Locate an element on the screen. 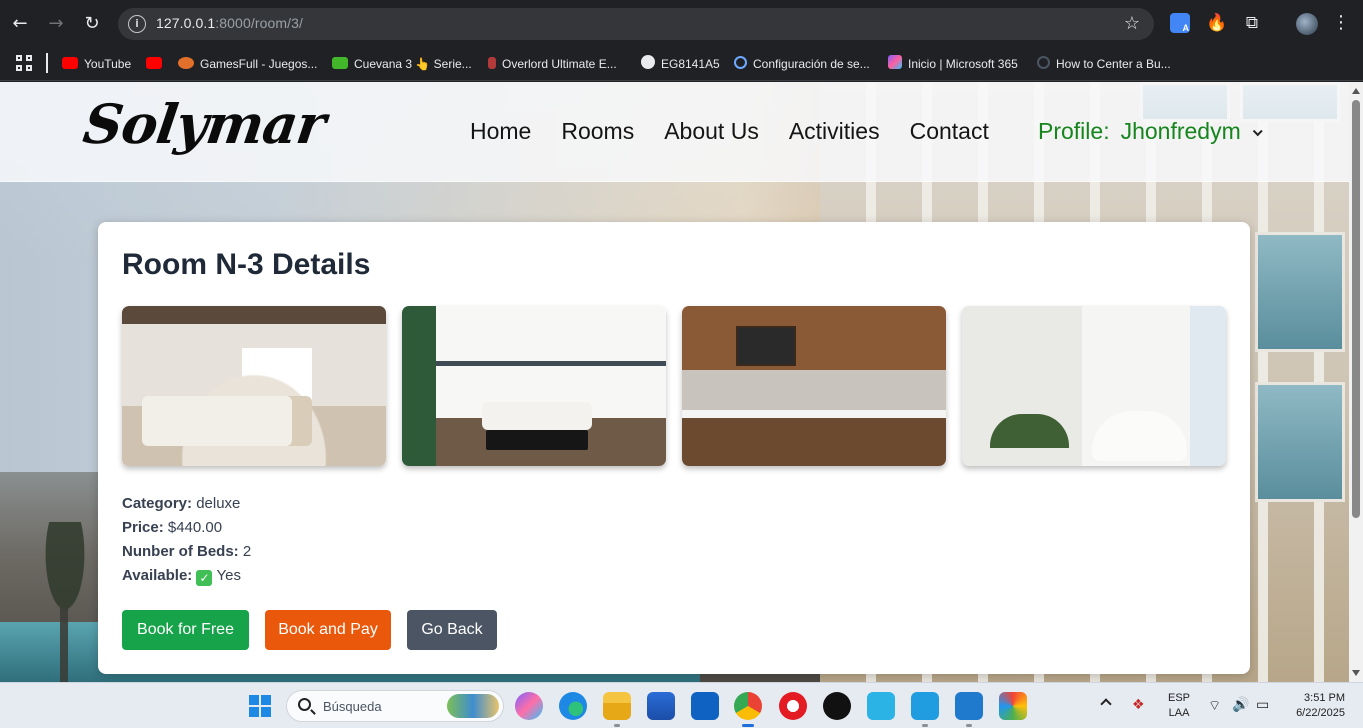  system-clock: 3:51 PM 6/22/2025 is located at coordinates (1317, 706).